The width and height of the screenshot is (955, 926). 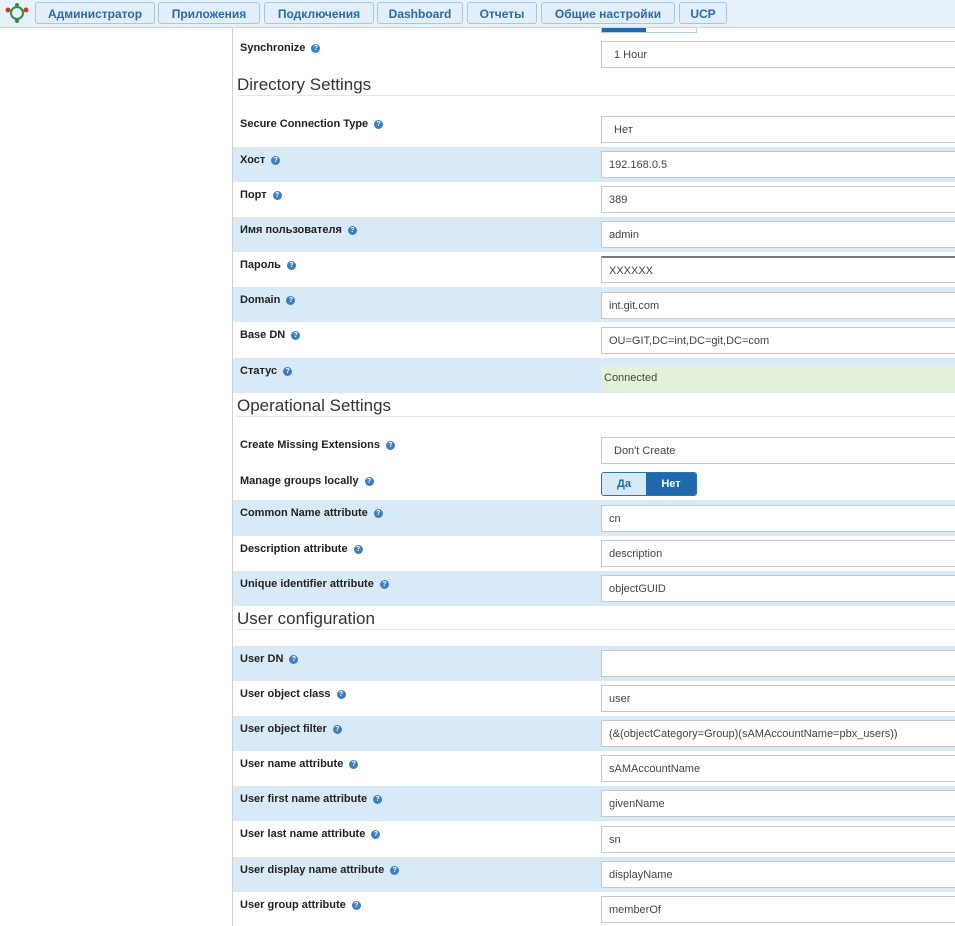 What do you see at coordinates (260, 160) in the screenshot?
I see `row-label: Хост?` at bounding box center [260, 160].